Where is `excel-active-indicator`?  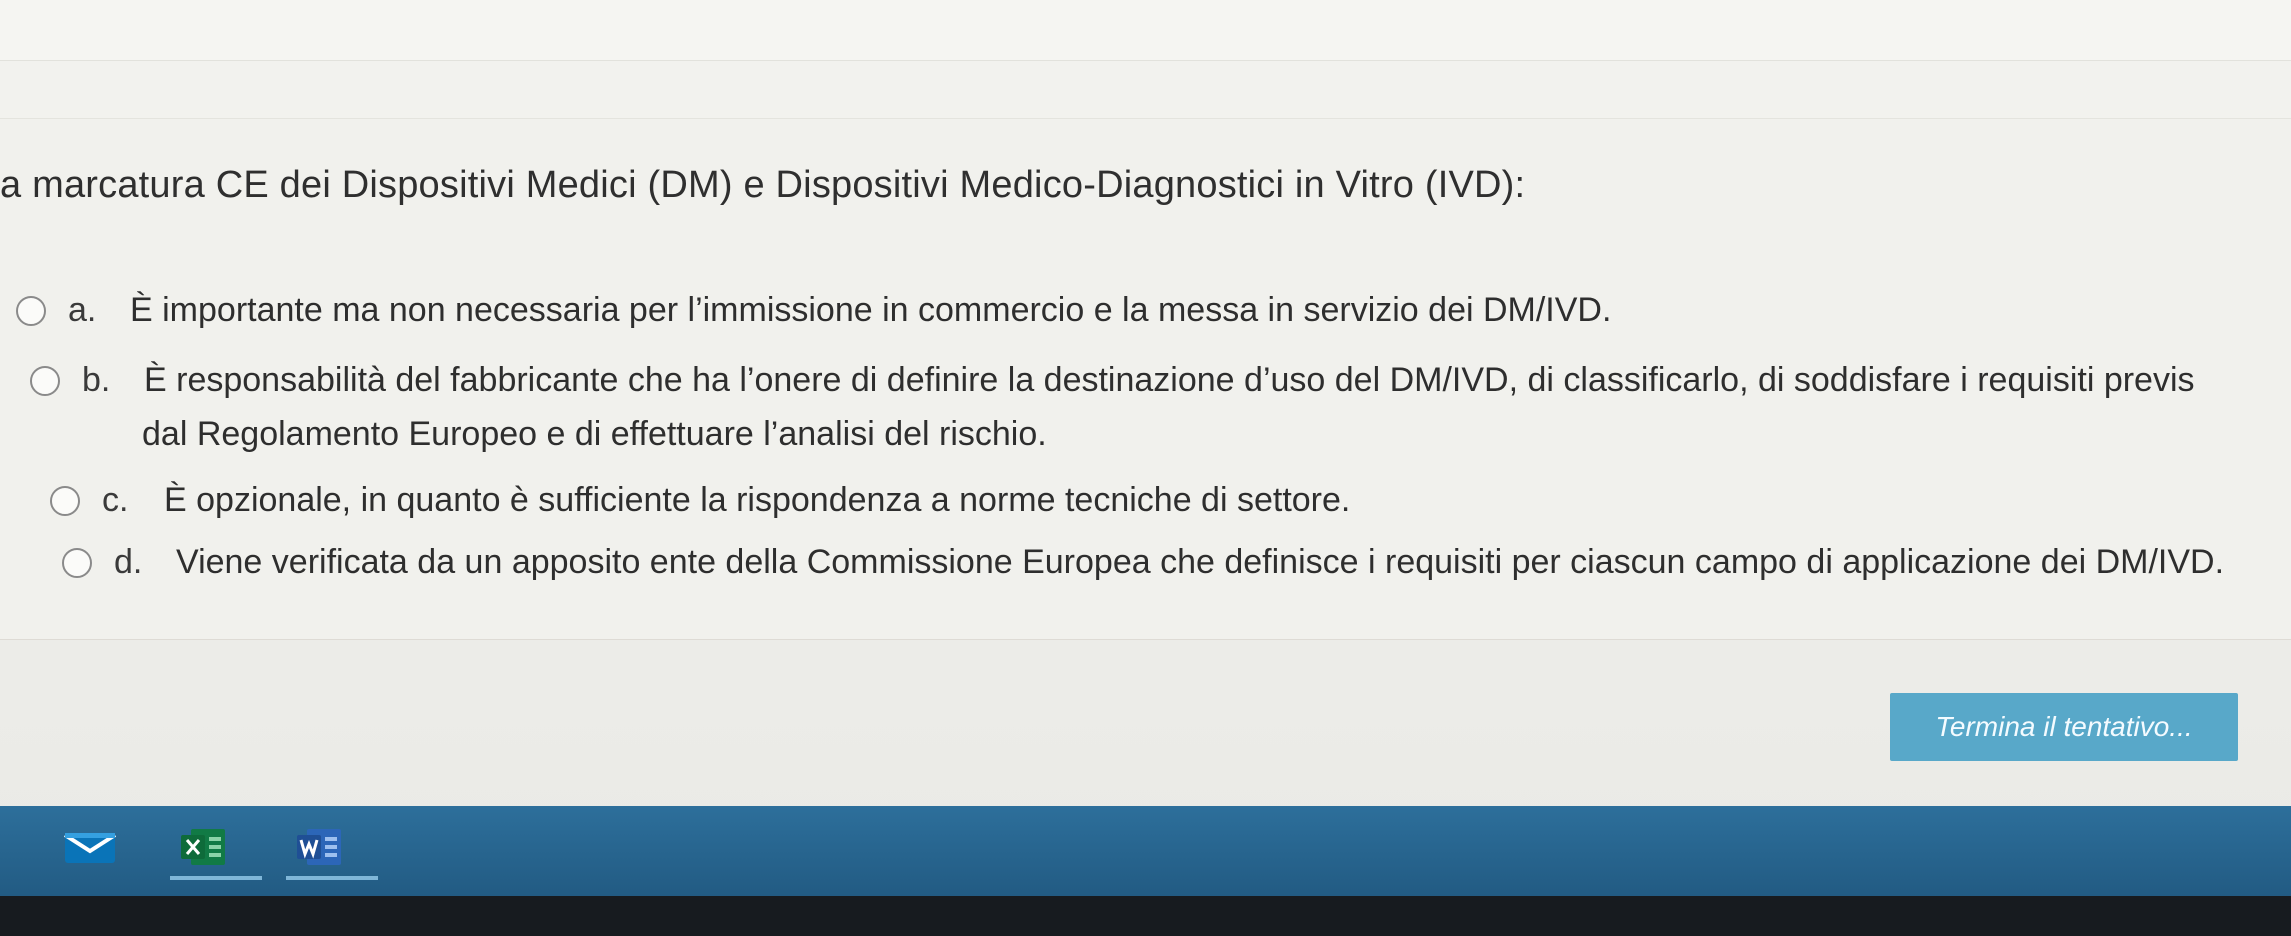
excel-active-indicator is located at coordinates (216, 878).